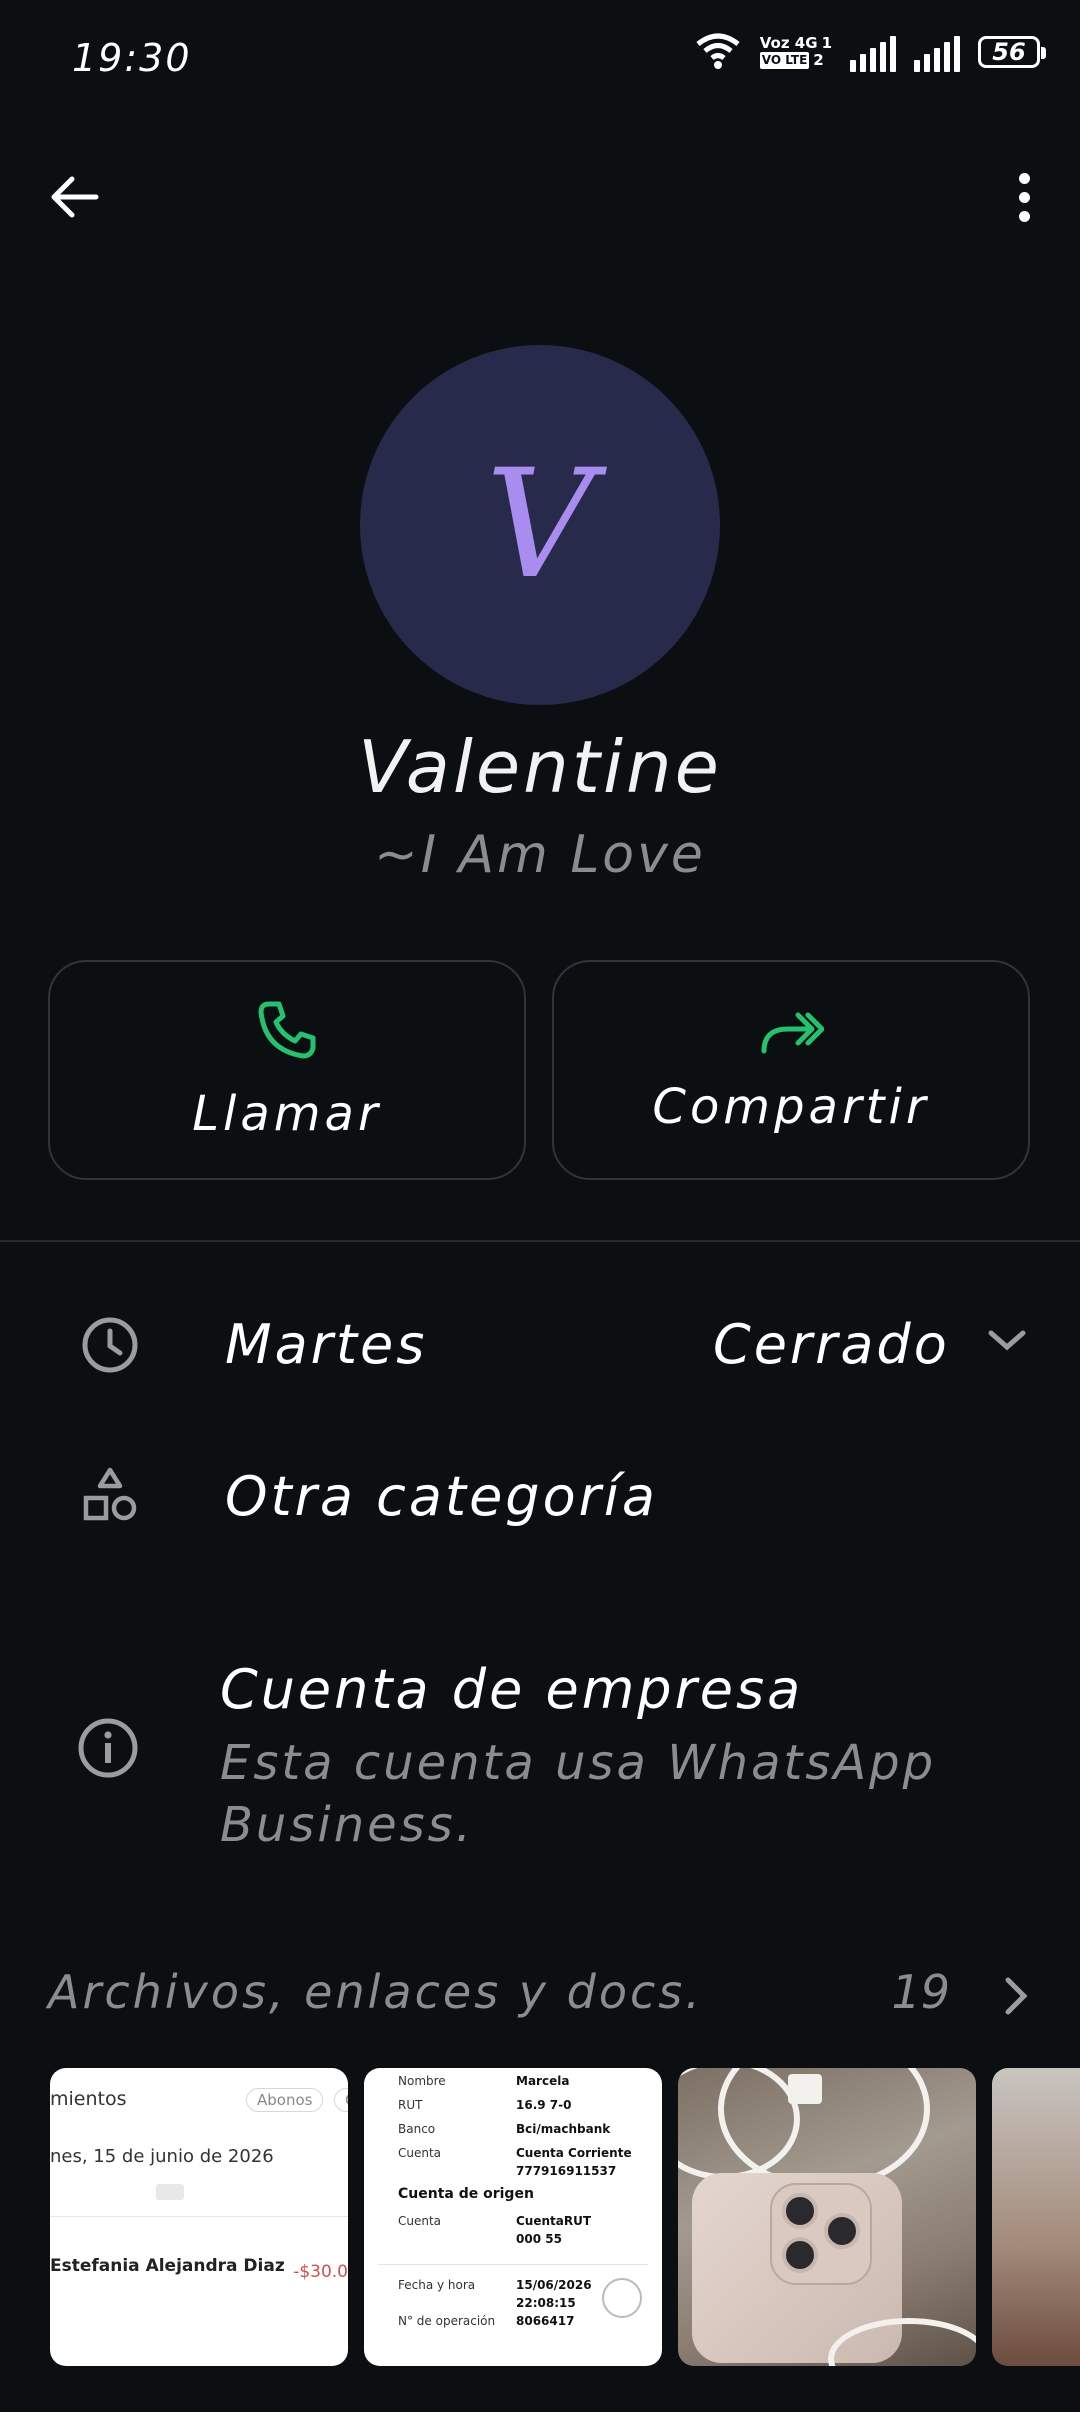 The height and width of the screenshot is (2412, 1080). Describe the element at coordinates (1015, 1996) in the screenshot. I see `chevron-right-icon` at that location.